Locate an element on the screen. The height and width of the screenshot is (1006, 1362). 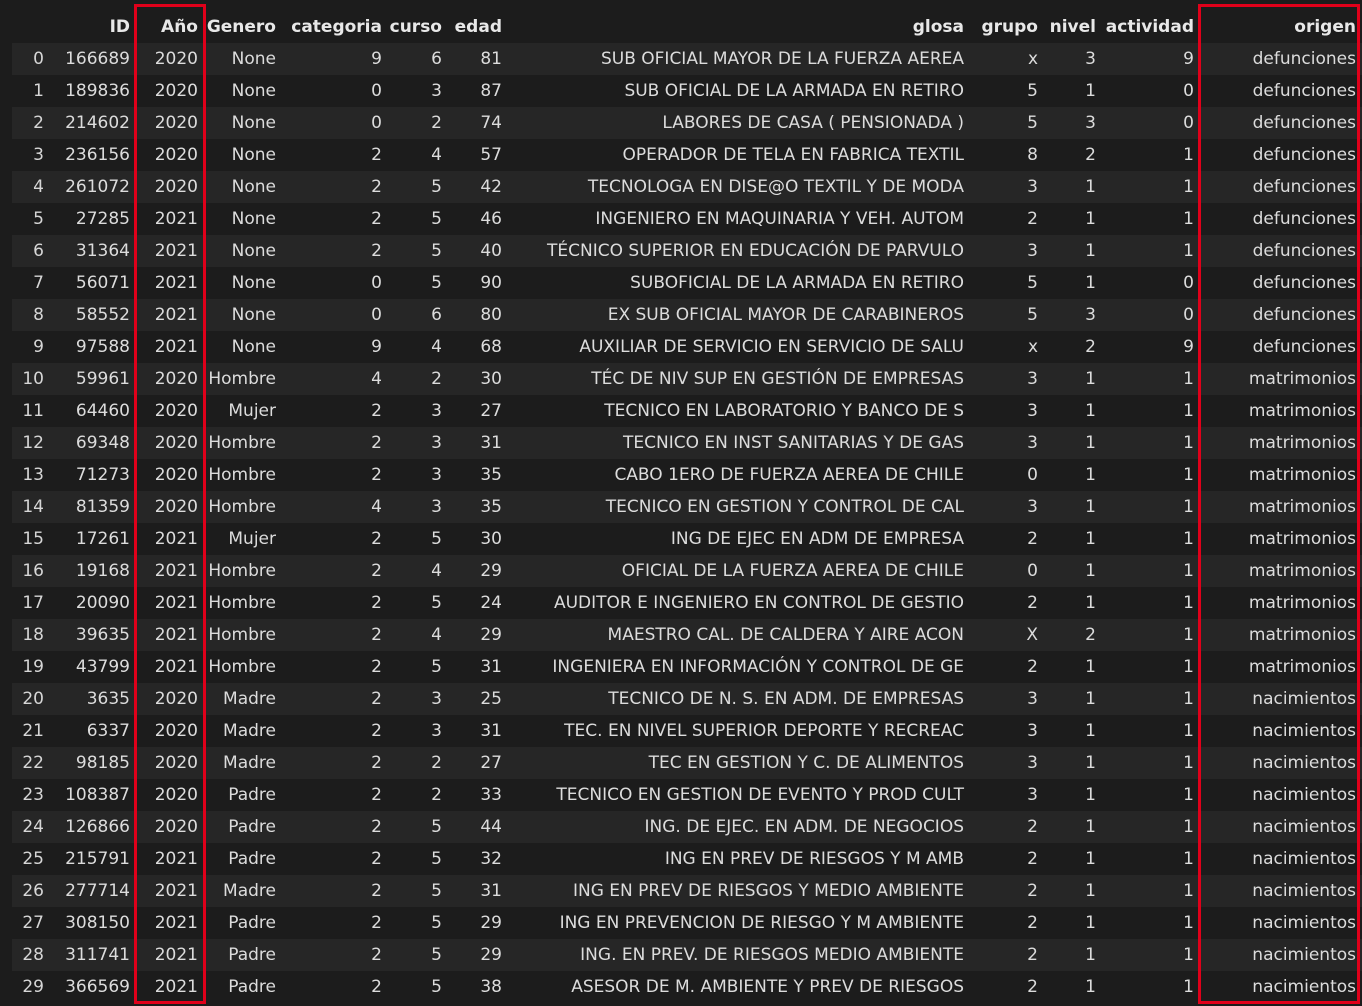
cell-categoria: 0 is located at coordinates (376, 283).